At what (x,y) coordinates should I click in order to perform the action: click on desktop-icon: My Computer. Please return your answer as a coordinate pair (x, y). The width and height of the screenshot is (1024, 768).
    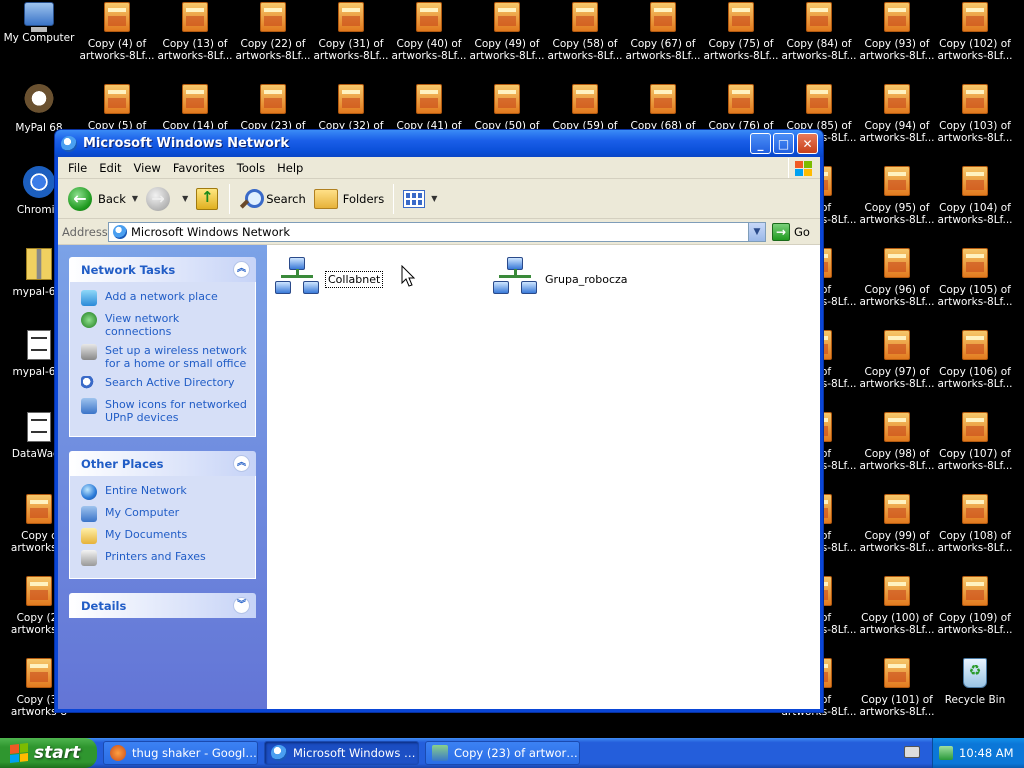
    Looking at the image, I should click on (39, 23).